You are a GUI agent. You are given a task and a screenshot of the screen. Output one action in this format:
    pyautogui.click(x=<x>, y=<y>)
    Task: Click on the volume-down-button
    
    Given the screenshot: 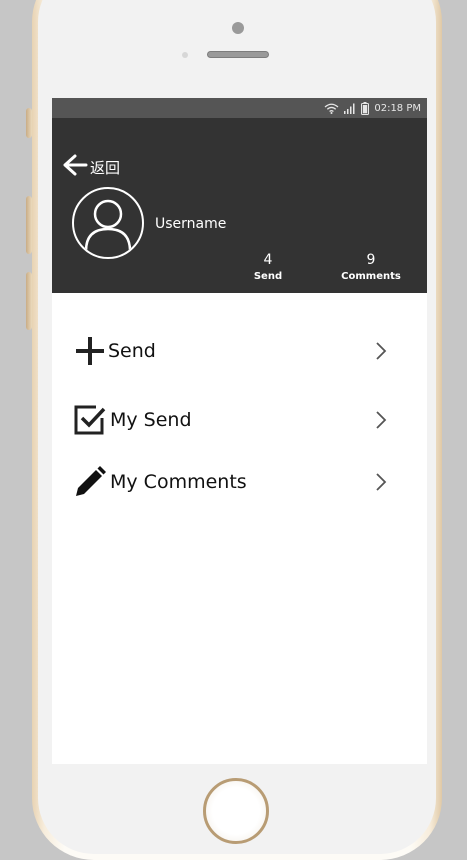 What is the action you would take?
    pyautogui.click(x=29, y=301)
    